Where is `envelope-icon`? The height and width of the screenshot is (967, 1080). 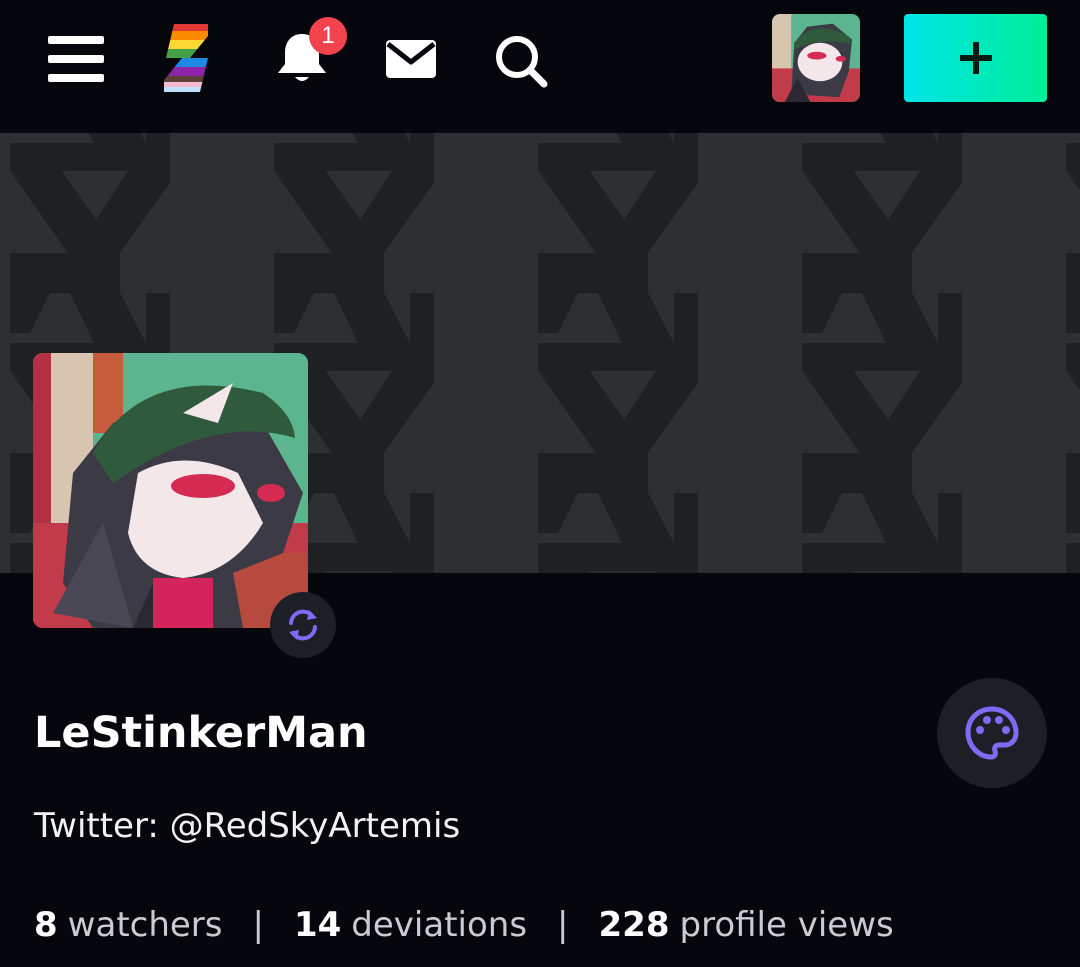 envelope-icon is located at coordinates (411, 59).